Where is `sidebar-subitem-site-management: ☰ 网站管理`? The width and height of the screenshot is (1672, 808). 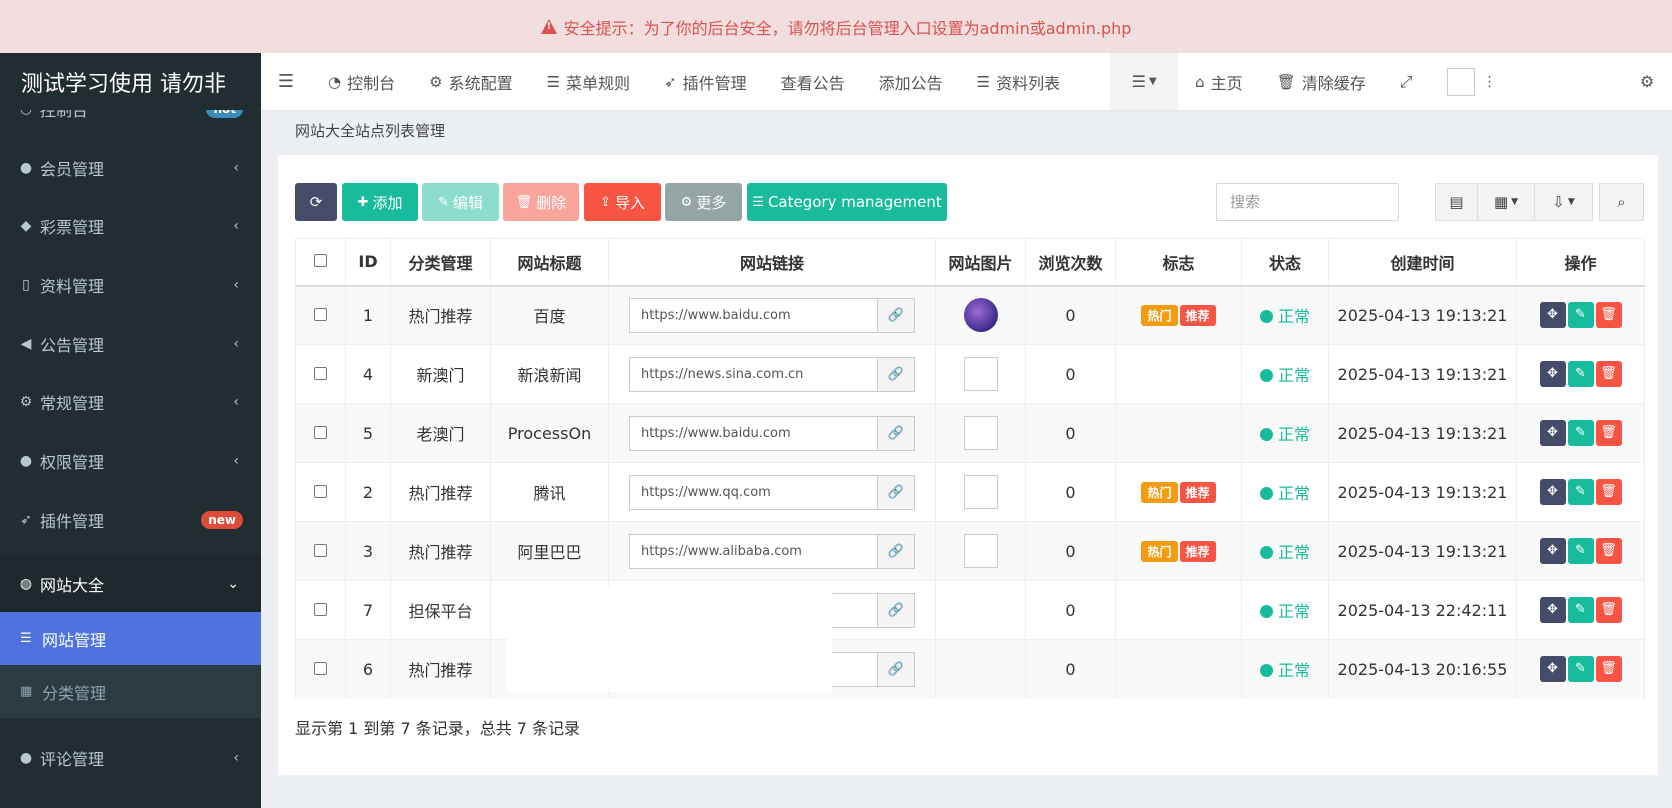
sidebar-subitem-site-management: ☰ 网站管理 is located at coordinates (130, 638).